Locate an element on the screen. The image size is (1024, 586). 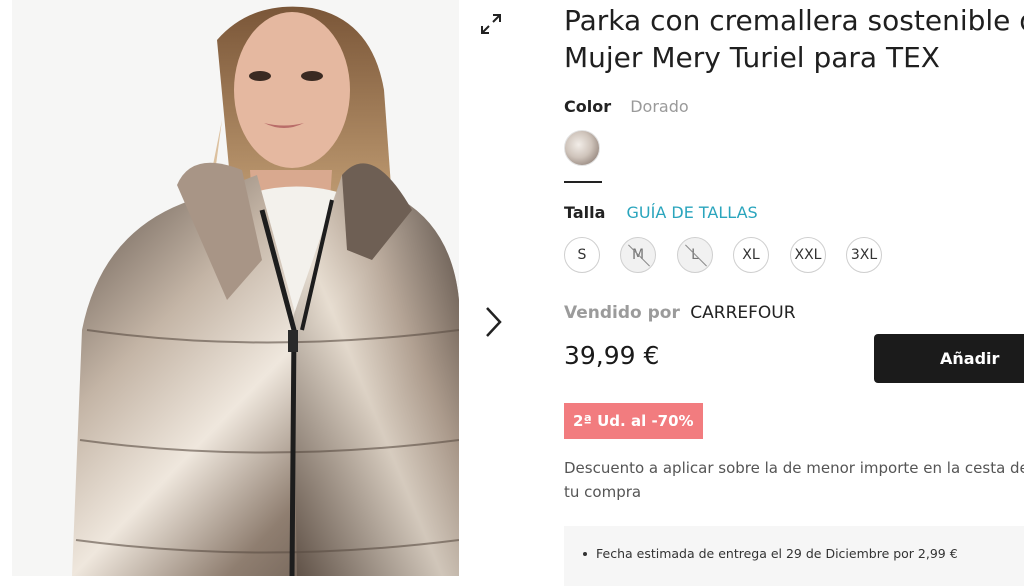
size-option-xl: XL is located at coordinates (751, 255).